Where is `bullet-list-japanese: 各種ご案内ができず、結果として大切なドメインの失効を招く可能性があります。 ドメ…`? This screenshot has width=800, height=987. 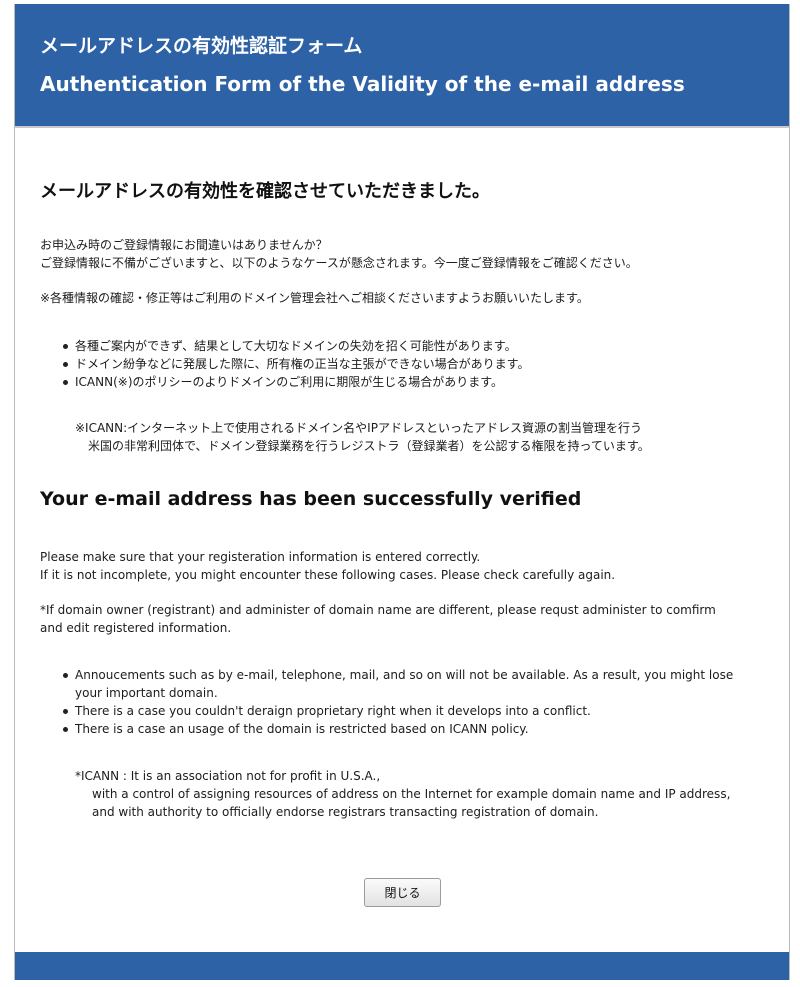
bullet-list-japanese: 各種ご案内ができず、結果として大切なドメインの失効を招く可能性があります。 ドメ… is located at coordinates (296, 364).